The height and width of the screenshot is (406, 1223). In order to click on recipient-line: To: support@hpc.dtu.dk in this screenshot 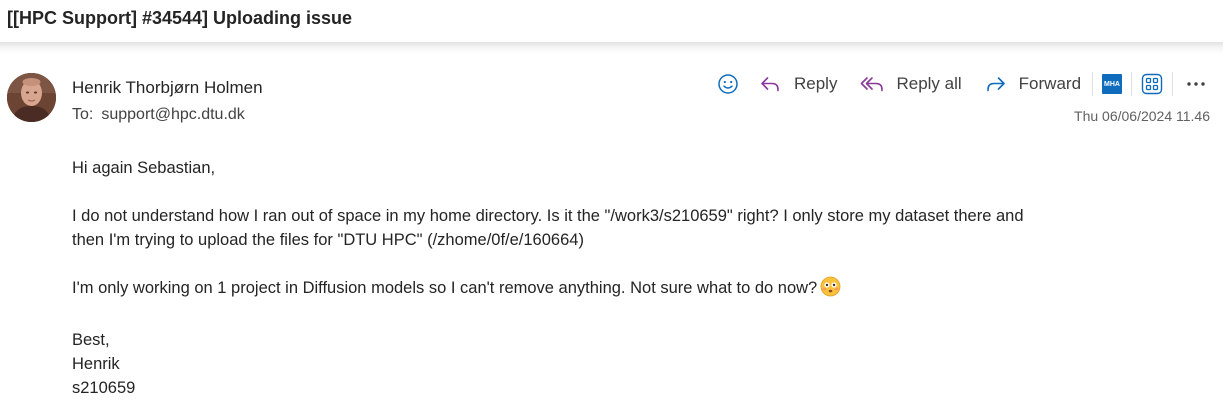, I will do `click(158, 115)`.